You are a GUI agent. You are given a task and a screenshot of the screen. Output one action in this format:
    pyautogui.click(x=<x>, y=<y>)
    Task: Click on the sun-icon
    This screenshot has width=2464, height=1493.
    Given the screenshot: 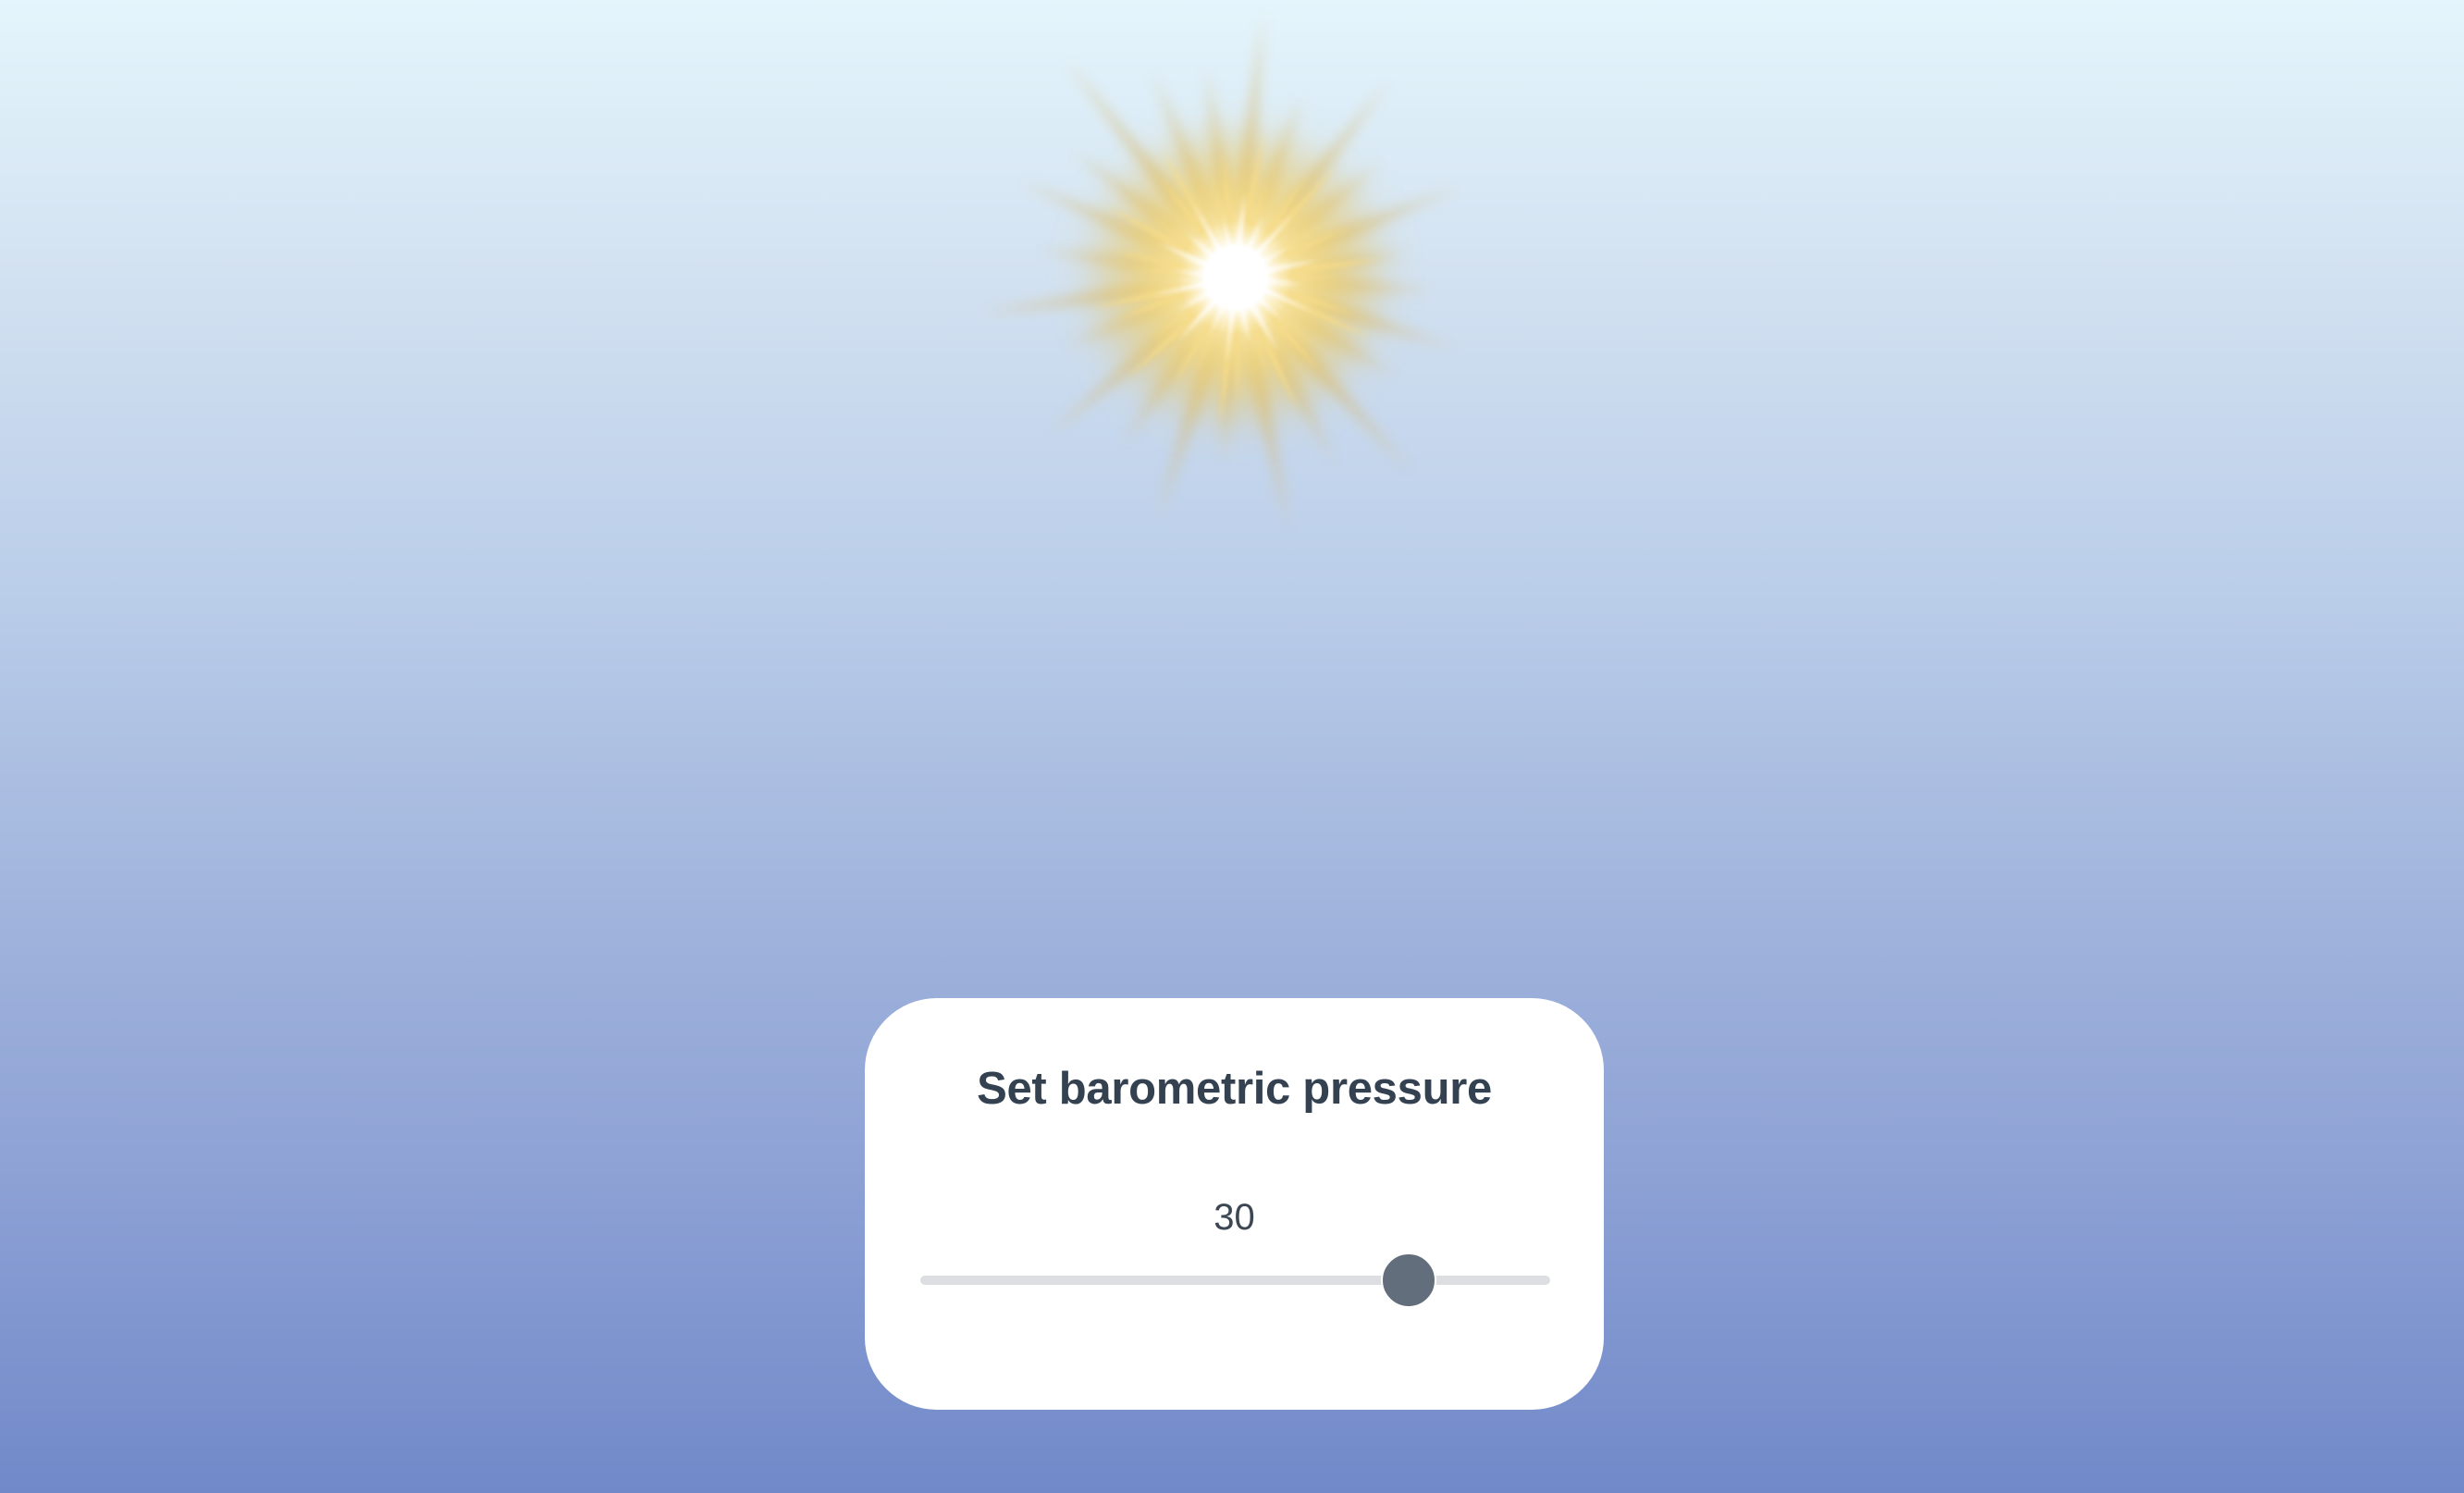 What is the action you would take?
    pyautogui.click(x=1219, y=270)
    